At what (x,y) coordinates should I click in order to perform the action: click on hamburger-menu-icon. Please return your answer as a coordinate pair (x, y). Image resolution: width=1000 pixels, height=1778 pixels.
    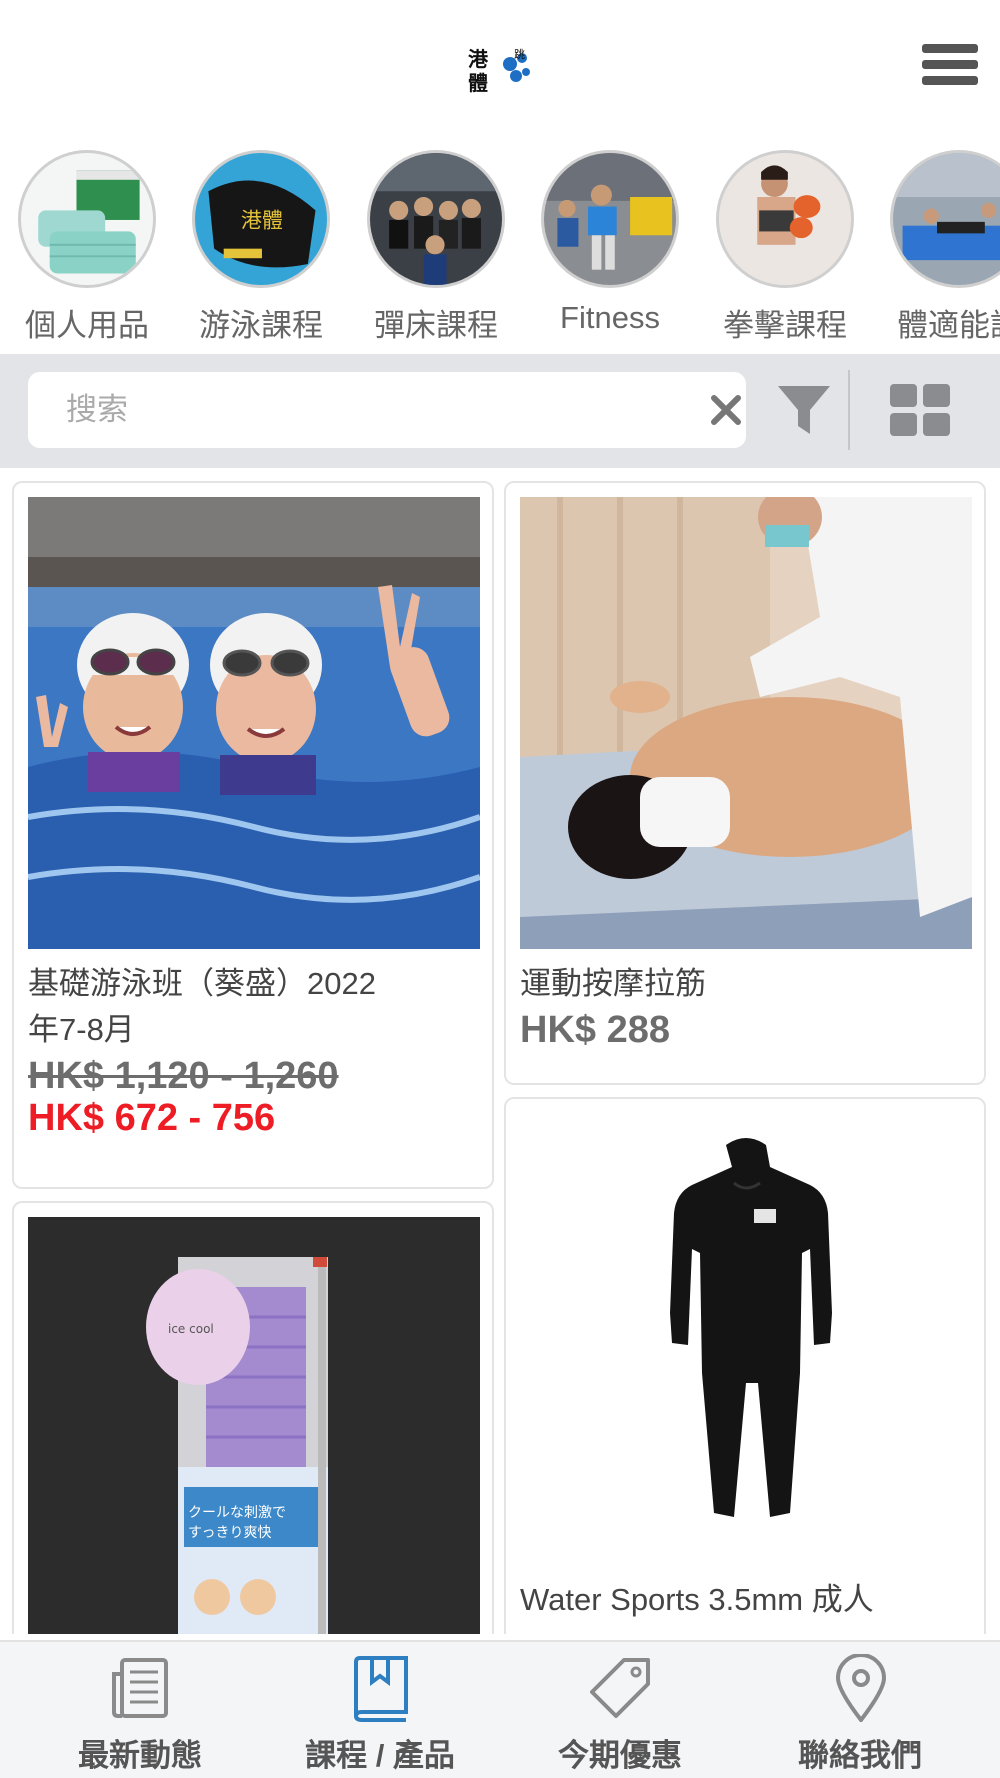
    Looking at the image, I should click on (950, 68).